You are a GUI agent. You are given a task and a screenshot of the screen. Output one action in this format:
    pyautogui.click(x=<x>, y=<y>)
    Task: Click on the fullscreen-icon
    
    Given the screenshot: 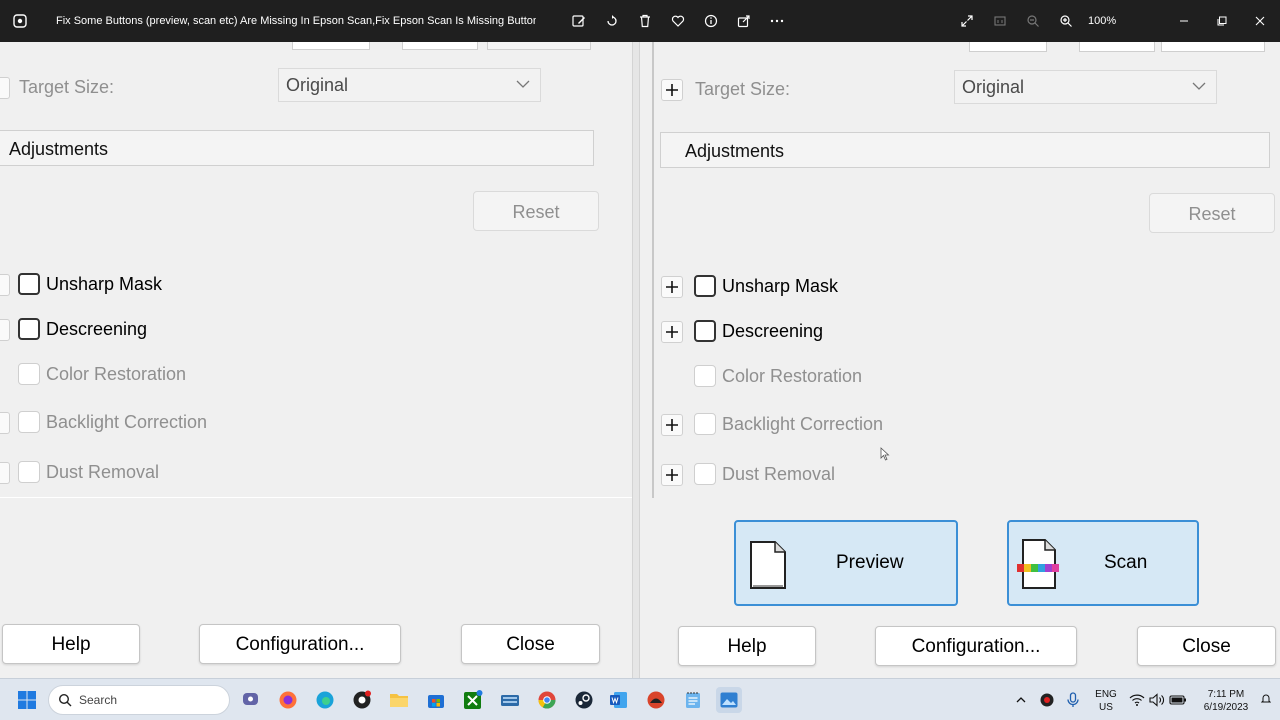 What is the action you would take?
    pyautogui.click(x=966, y=21)
    